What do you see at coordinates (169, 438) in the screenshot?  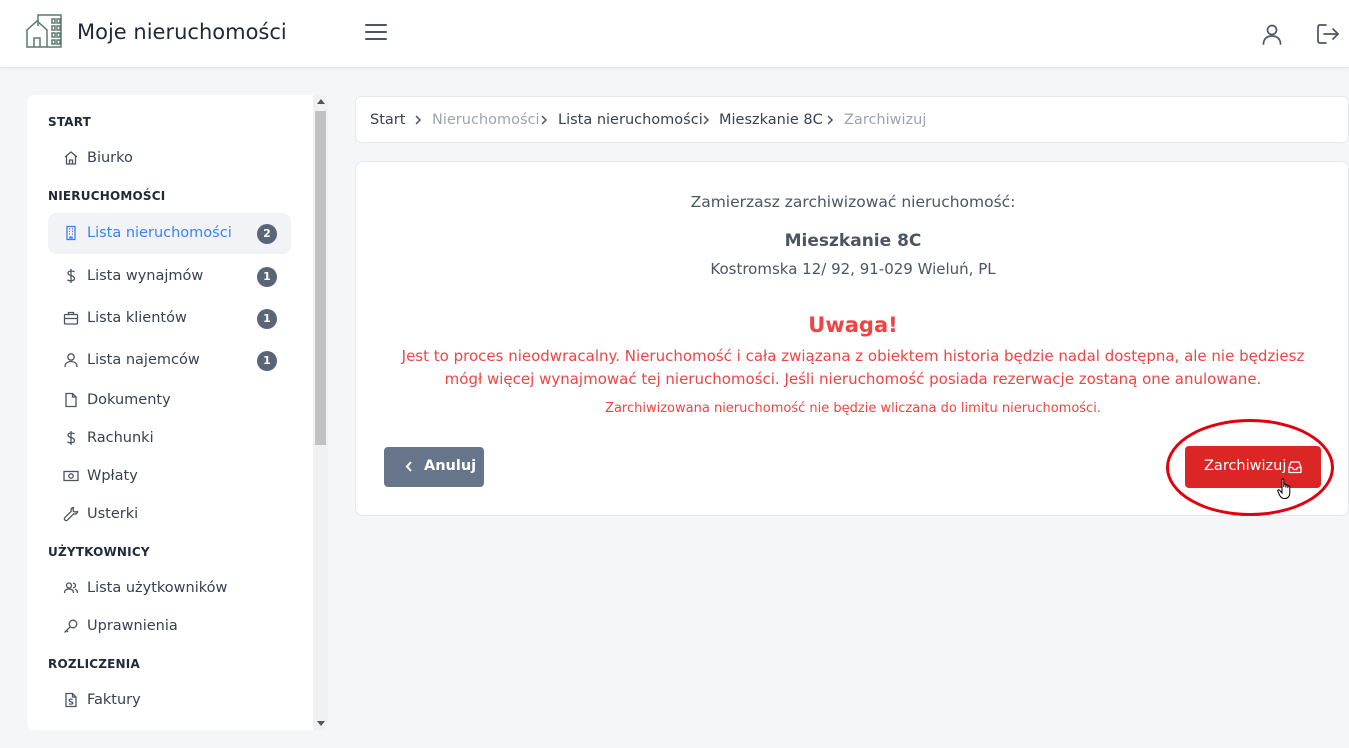 I see `sidebar-item-rachunki: Rachunki` at bounding box center [169, 438].